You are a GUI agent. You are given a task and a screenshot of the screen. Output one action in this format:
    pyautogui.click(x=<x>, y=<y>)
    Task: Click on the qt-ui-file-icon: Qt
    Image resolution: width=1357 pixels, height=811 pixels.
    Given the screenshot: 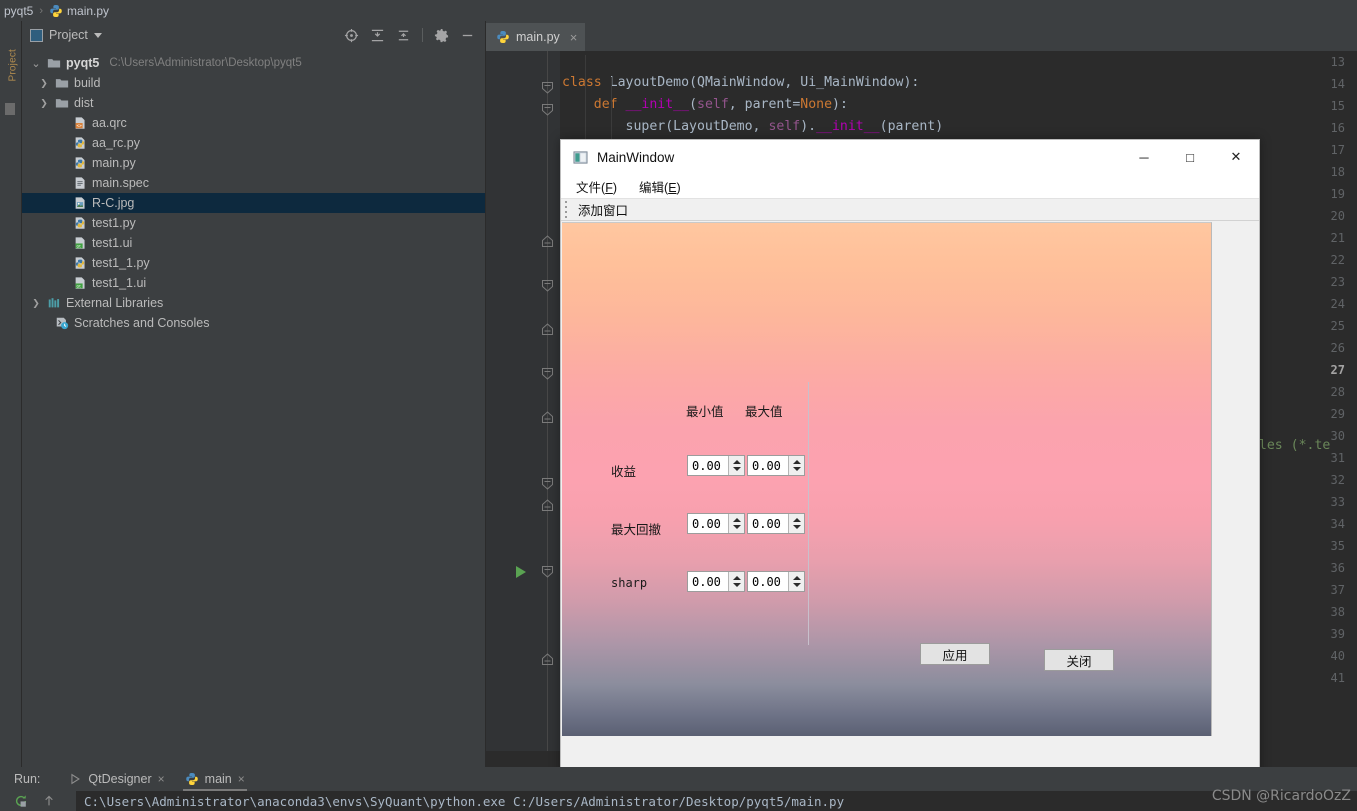 What is the action you would take?
    pyautogui.click(x=80, y=243)
    